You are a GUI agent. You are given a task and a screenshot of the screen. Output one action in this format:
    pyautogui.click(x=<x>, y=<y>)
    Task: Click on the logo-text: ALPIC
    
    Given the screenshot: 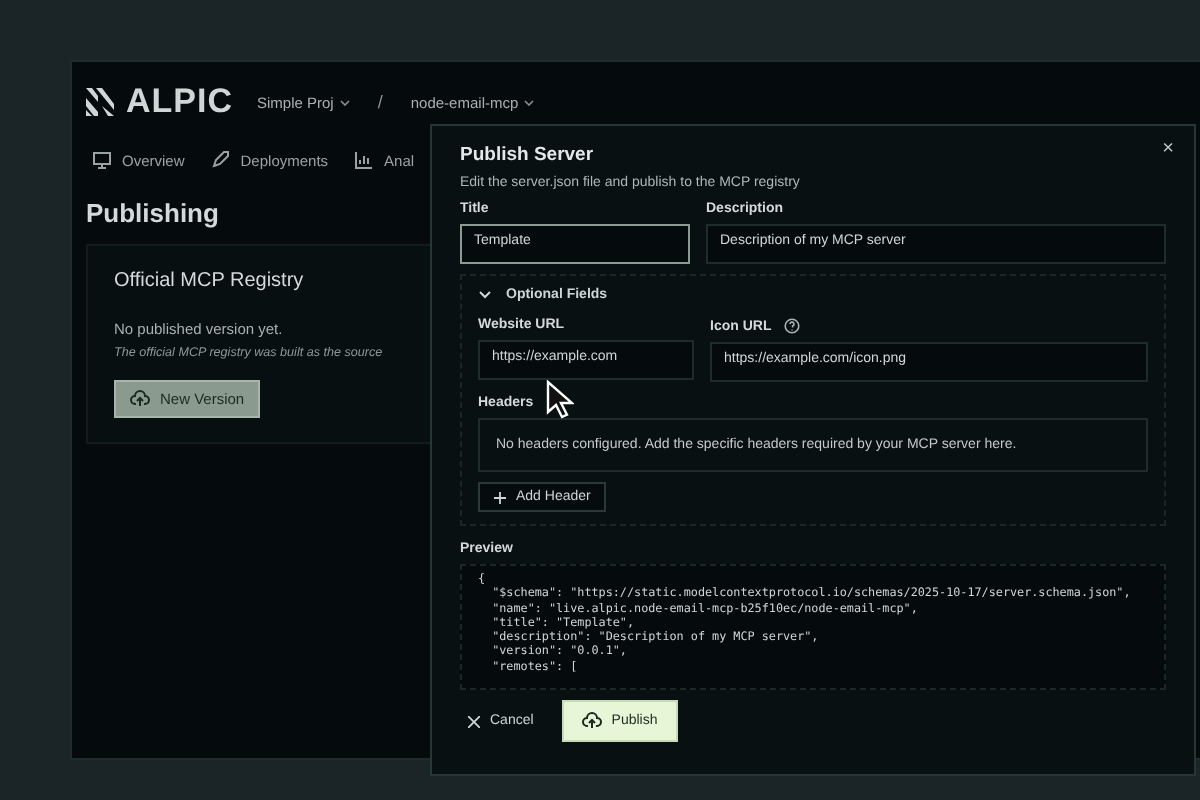 What is the action you would take?
    pyautogui.click(x=179, y=102)
    